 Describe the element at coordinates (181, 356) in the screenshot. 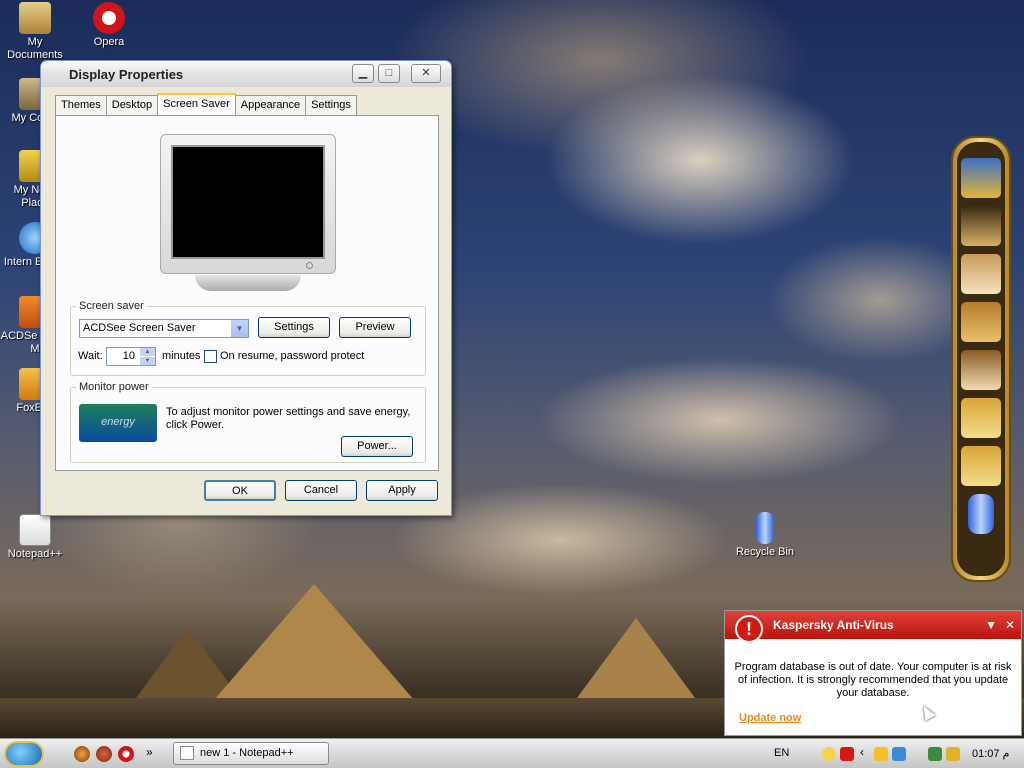

I see `minutes-label: minutes` at that location.